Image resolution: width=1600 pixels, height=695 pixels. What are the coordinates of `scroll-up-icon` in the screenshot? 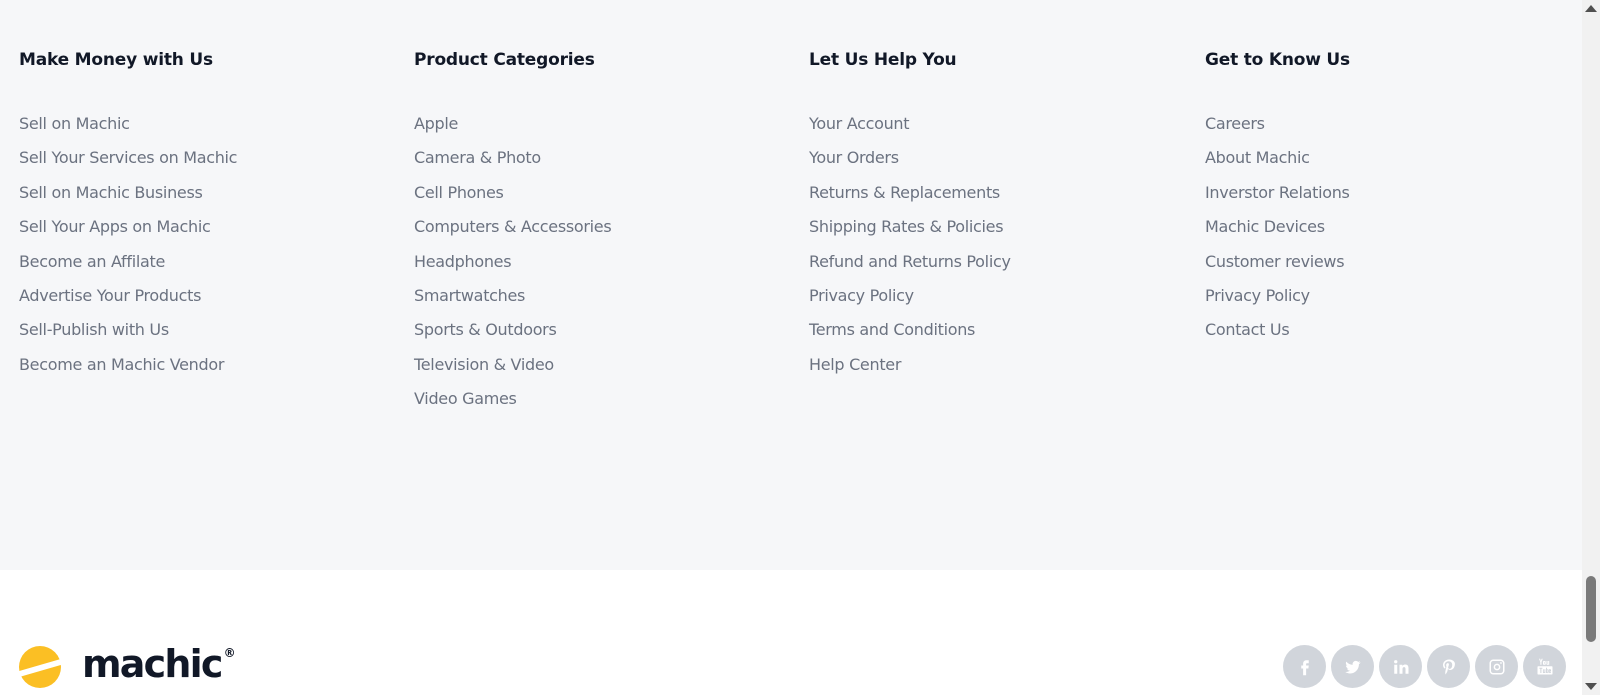 It's located at (1591, 8).